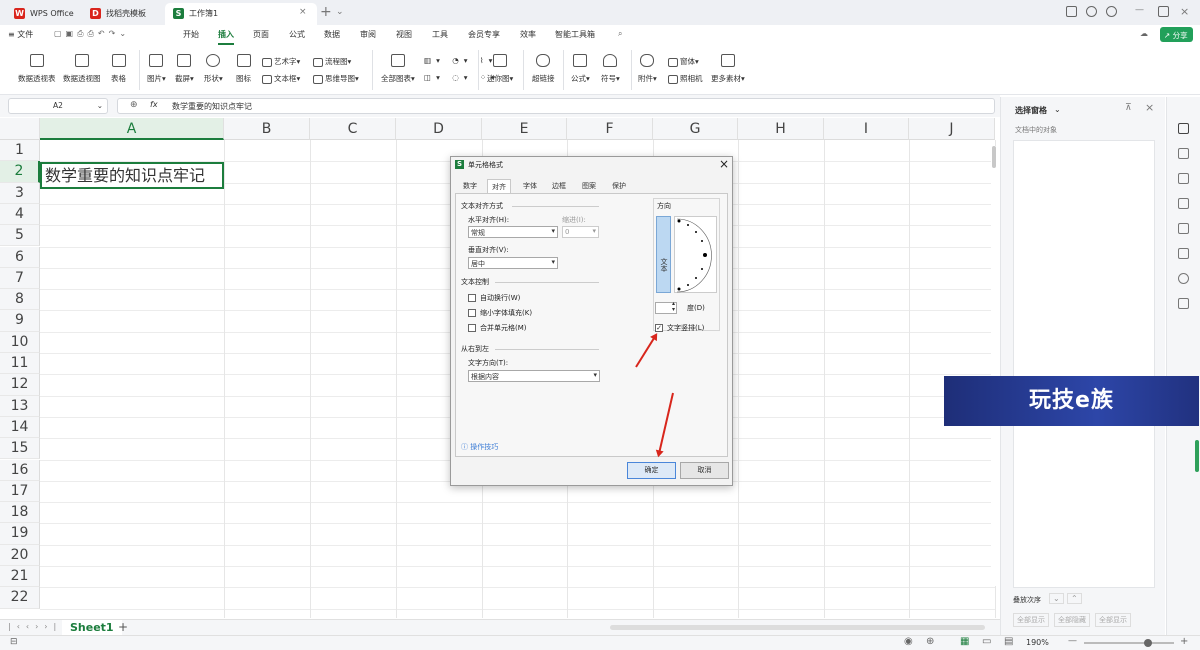 This screenshot has height=650, width=1200. I want to click on row-header: 9, so click(20, 321).